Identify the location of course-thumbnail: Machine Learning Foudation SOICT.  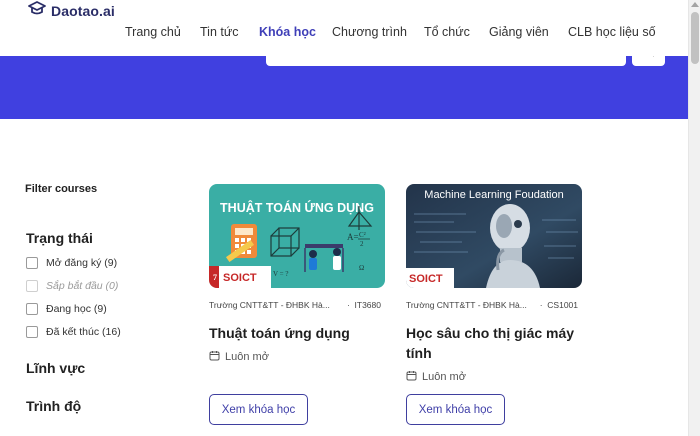
(494, 236).